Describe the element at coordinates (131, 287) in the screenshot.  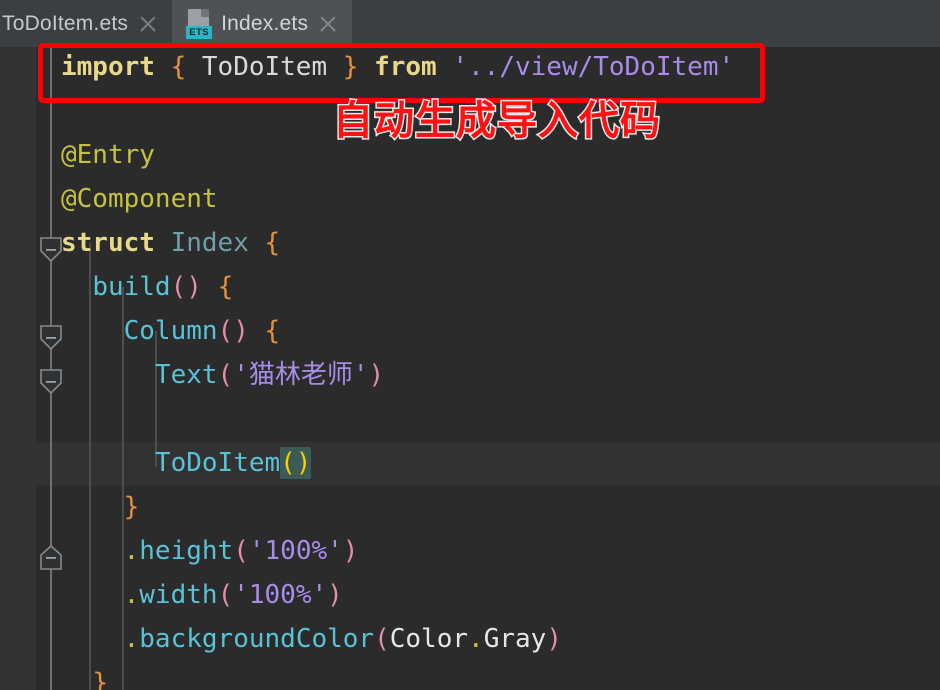
I see `token-fn: build` at that location.